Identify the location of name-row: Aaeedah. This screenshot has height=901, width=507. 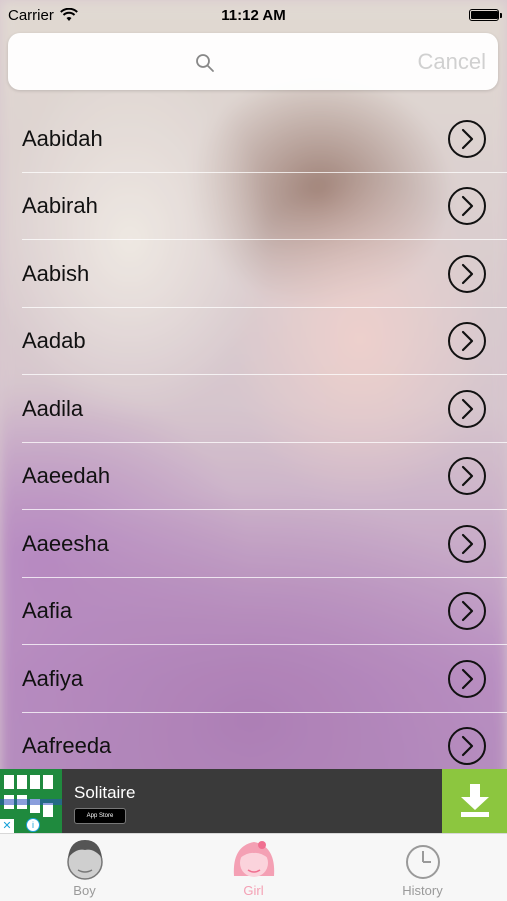
(253, 476).